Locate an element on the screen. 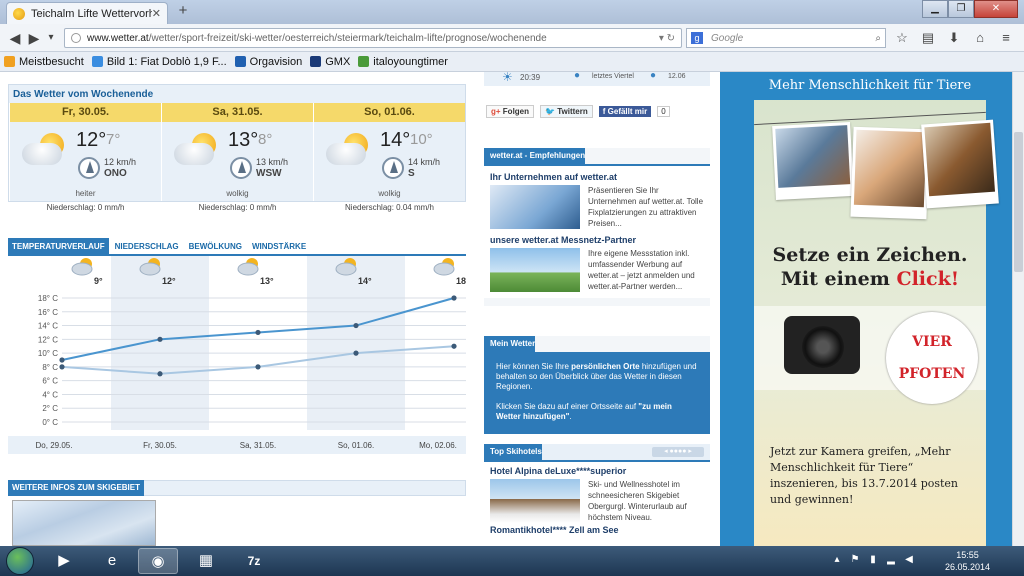 This screenshot has height=576, width=1024. clock: 15:55 26.05.2014 is located at coordinates (967, 561).